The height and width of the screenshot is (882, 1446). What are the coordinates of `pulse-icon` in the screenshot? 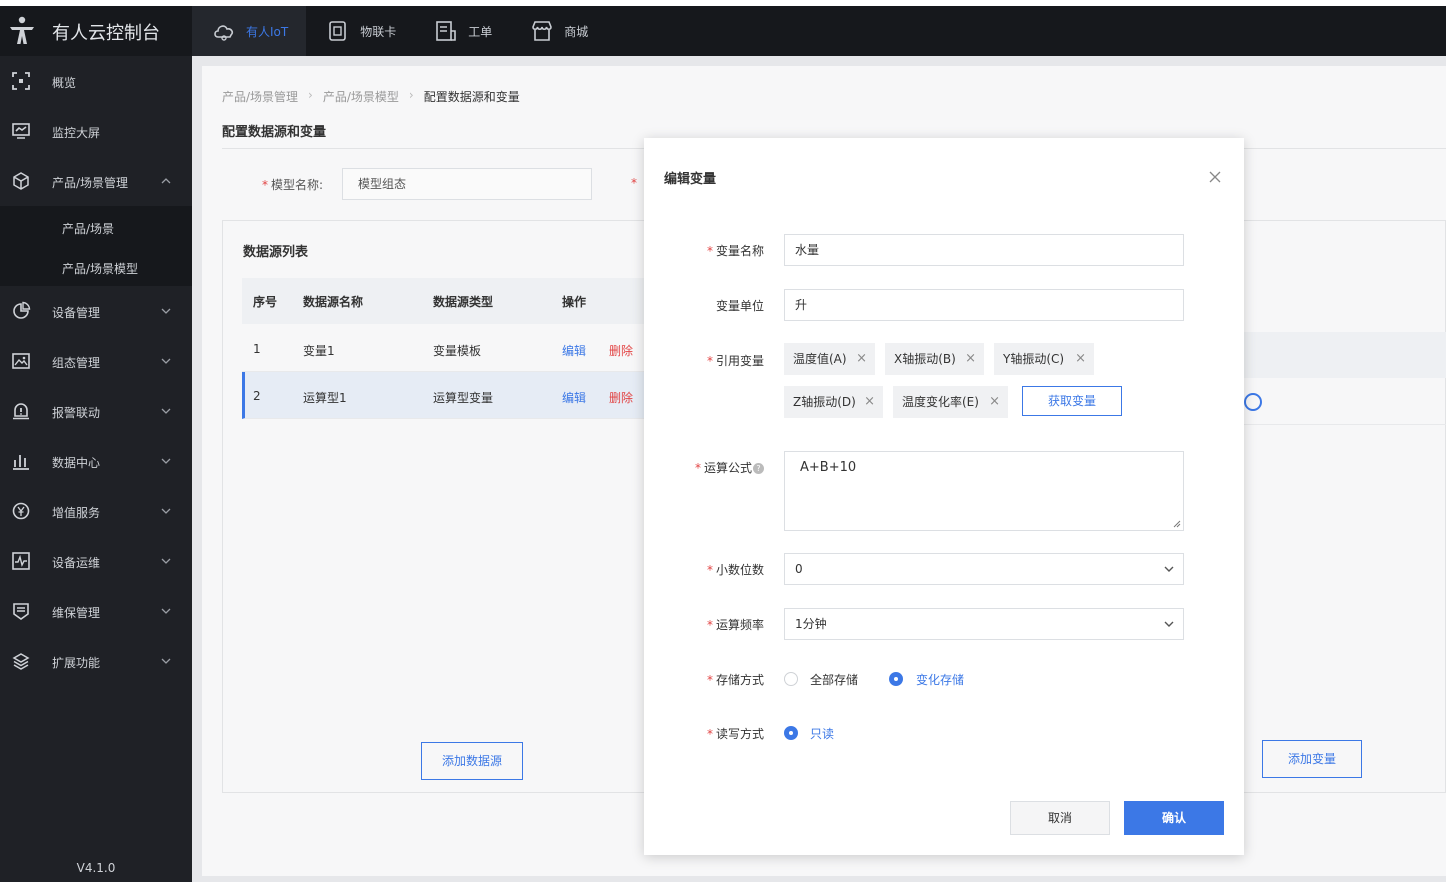 It's located at (21, 561).